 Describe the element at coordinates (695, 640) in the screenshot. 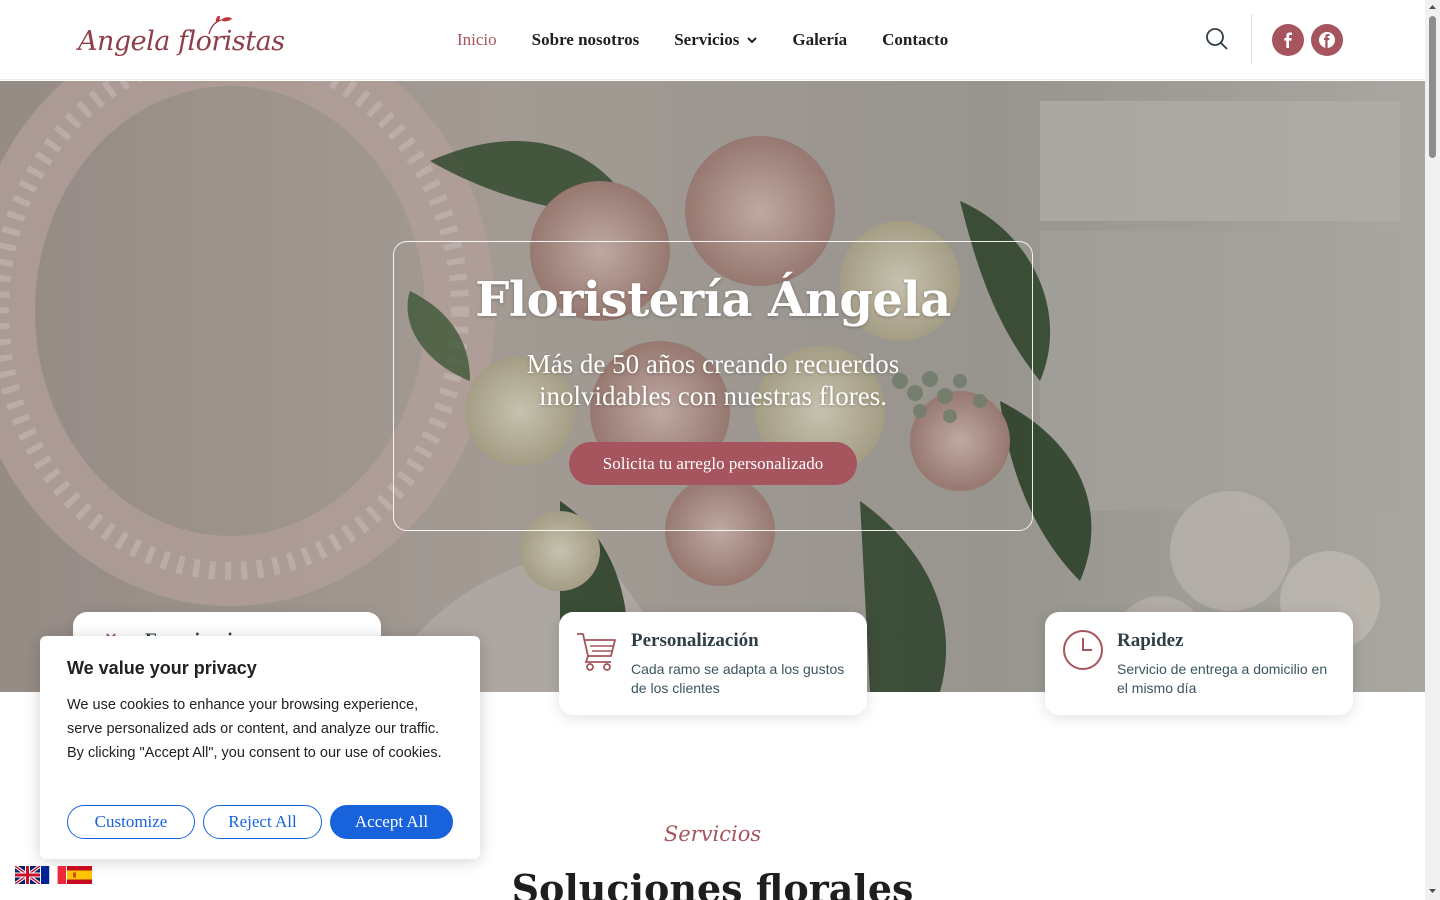

I see `feature-title: Personalización` at that location.